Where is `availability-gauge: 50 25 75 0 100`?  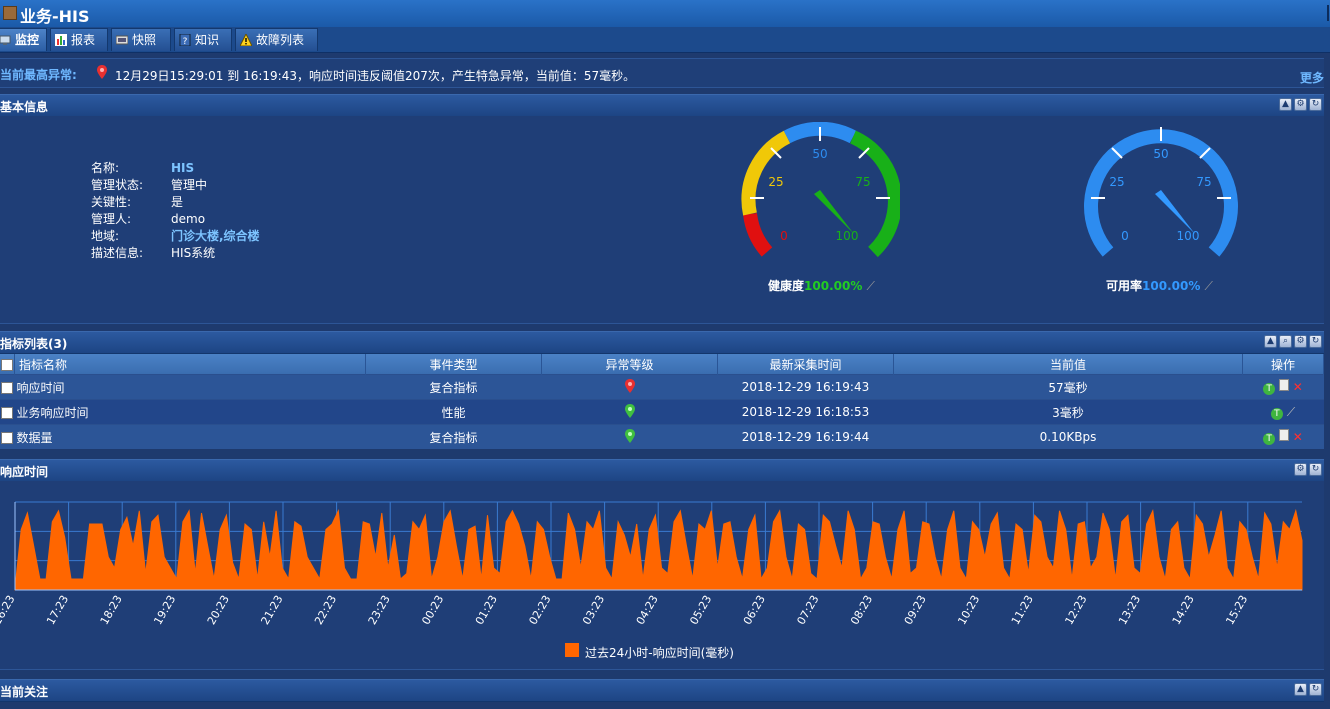
availability-gauge: 50 25 75 0 100 is located at coordinates (1161, 192).